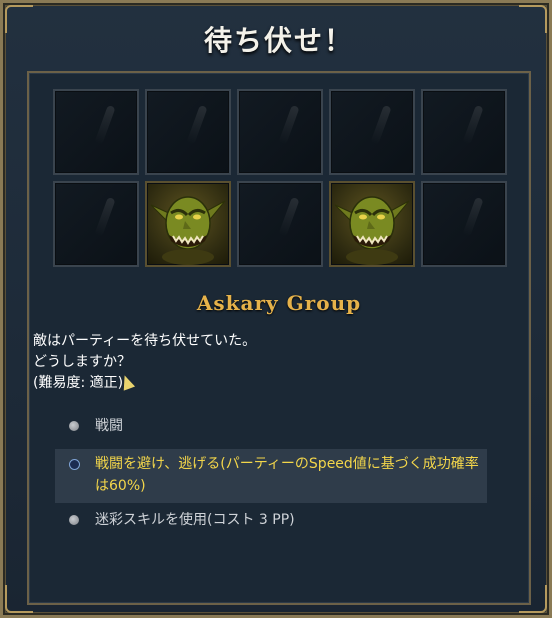 This screenshot has height=618, width=552. What do you see at coordinates (145, 341) in the screenshot?
I see `description-line: 敵はパーティーを待ち伏せていた。` at bounding box center [145, 341].